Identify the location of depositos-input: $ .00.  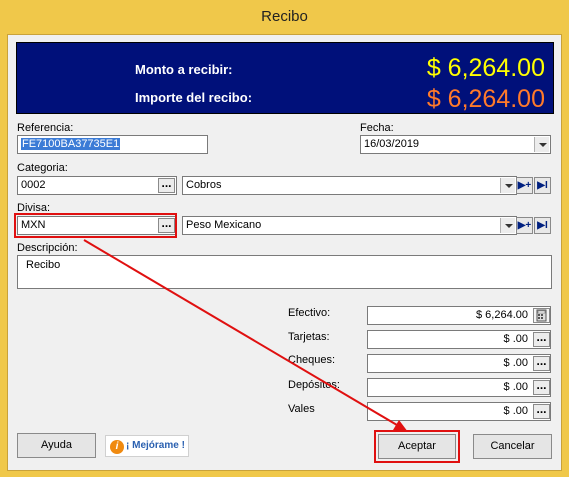
(459, 387).